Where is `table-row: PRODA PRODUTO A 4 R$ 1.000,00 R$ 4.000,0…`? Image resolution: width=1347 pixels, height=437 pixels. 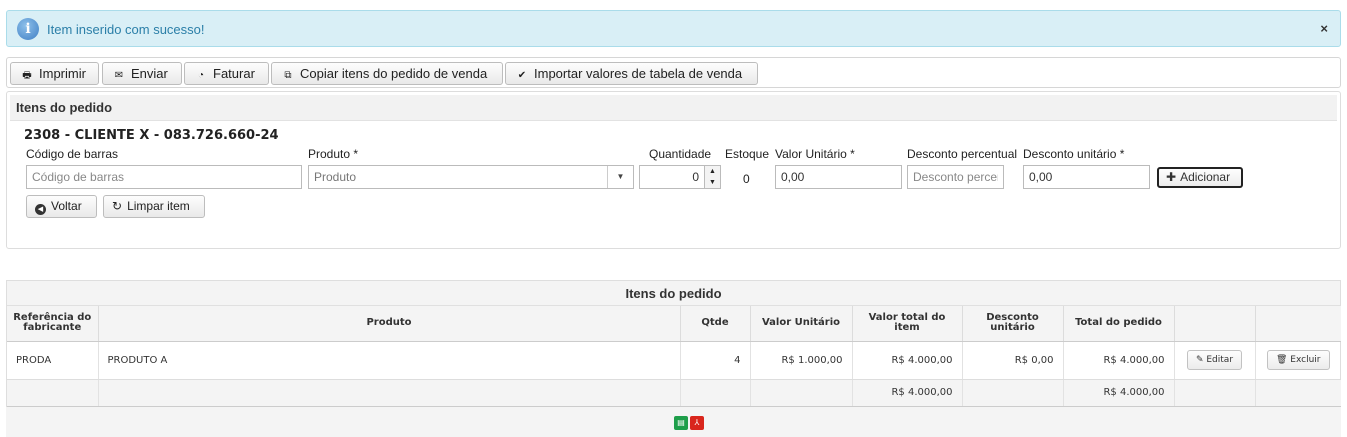
table-row: PRODA PRODUTO A 4 R$ 1.000,00 R$ 4.000,0… is located at coordinates (674, 360).